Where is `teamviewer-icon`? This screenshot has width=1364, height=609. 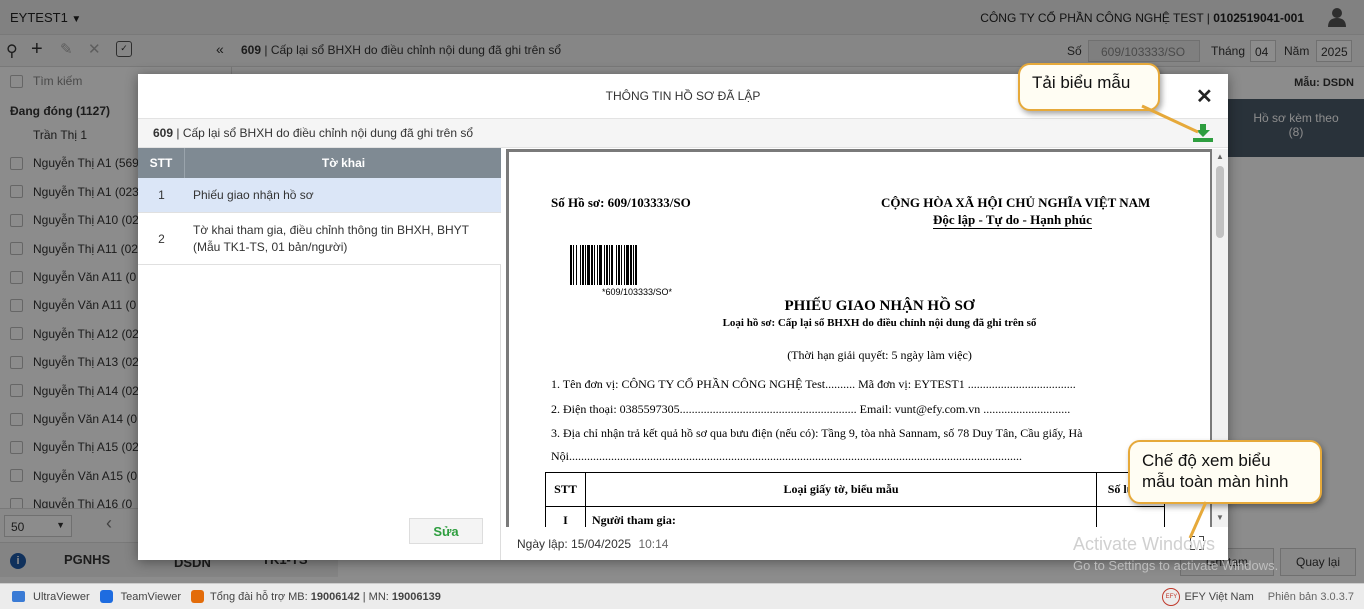
teamviewer-icon is located at coordinates (106, 596).